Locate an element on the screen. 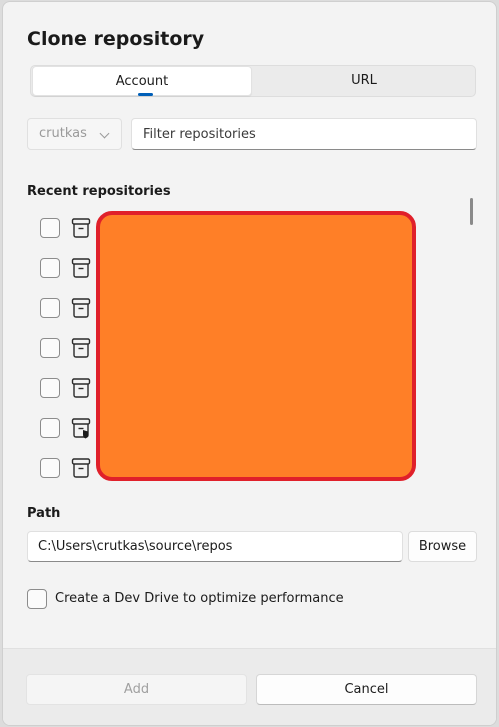 The width and height of the screenshot is (499, 727). browse-button: Browse is located at coordinates (442, 546).